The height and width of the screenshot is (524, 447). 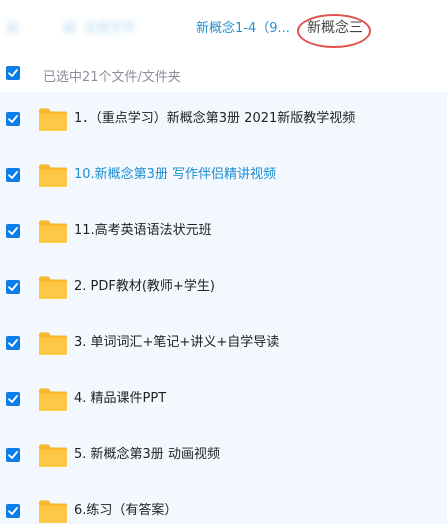 What do you see at coordinates (176, 343) in the screenshot?
I see `file-name: 3. 单词词汇+笔记+讲义+自学导读` at bounding box center [176, 343].